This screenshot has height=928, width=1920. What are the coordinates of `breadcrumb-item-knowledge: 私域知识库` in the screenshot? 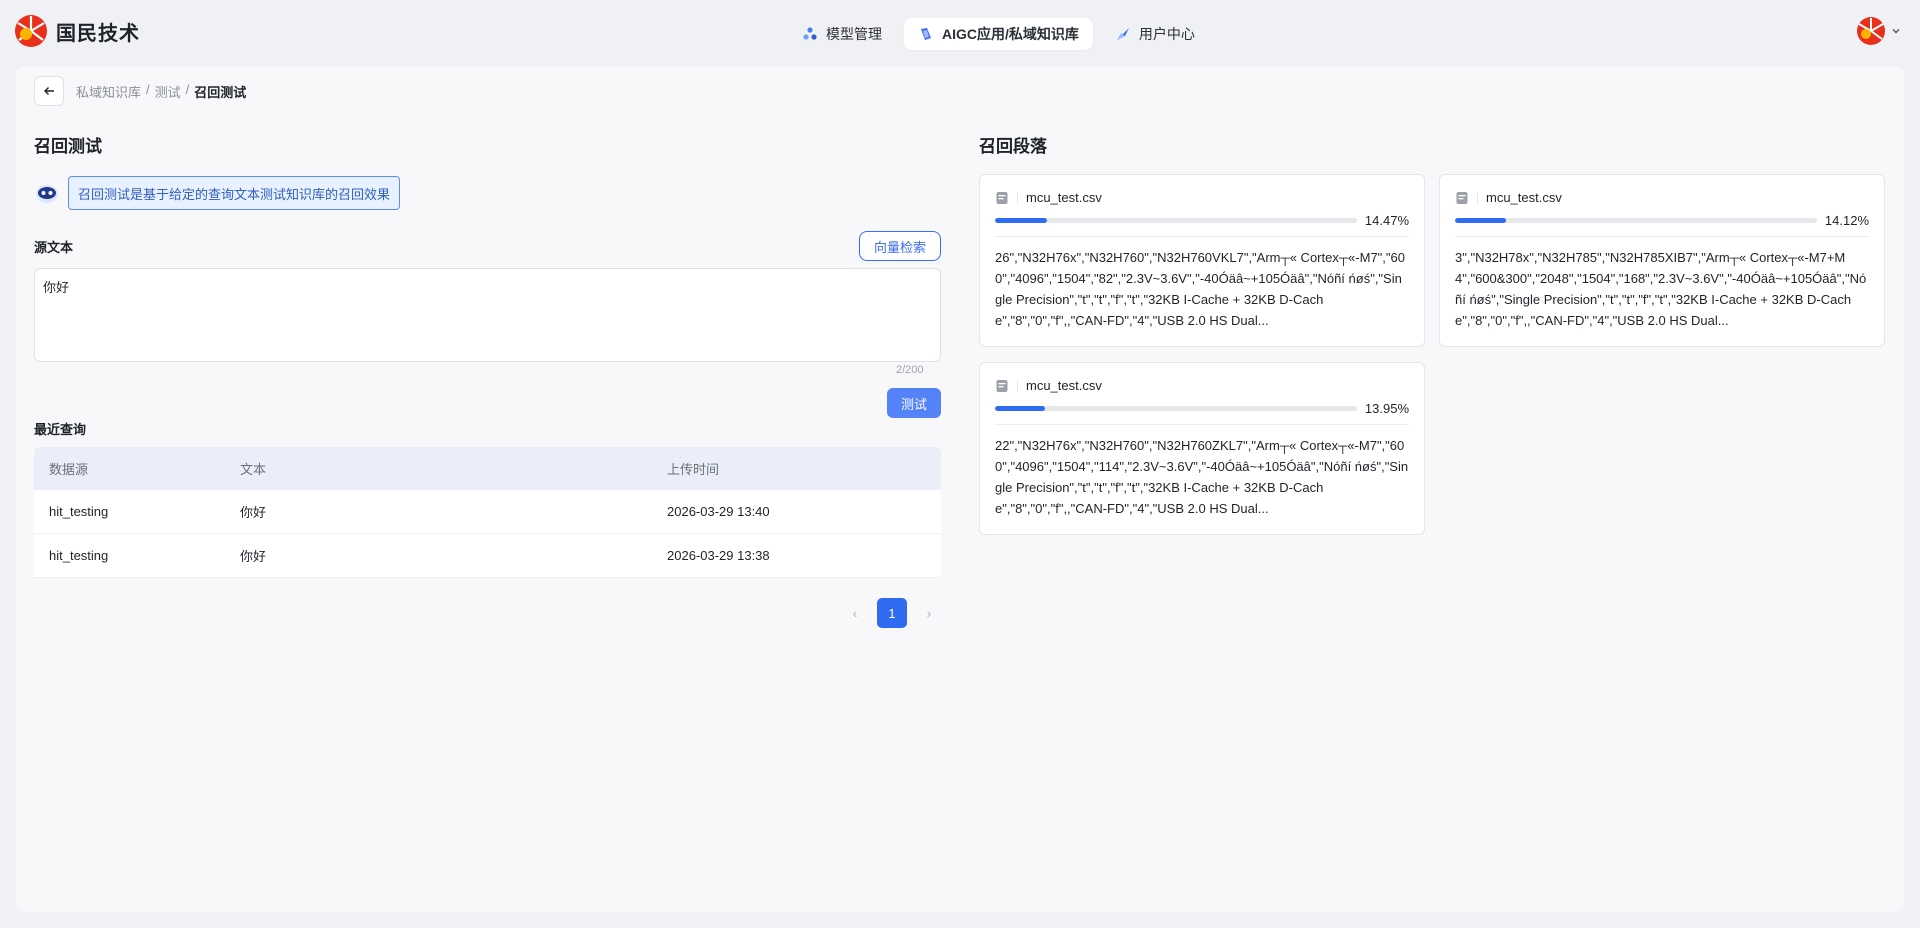 It's located at (108, 91).